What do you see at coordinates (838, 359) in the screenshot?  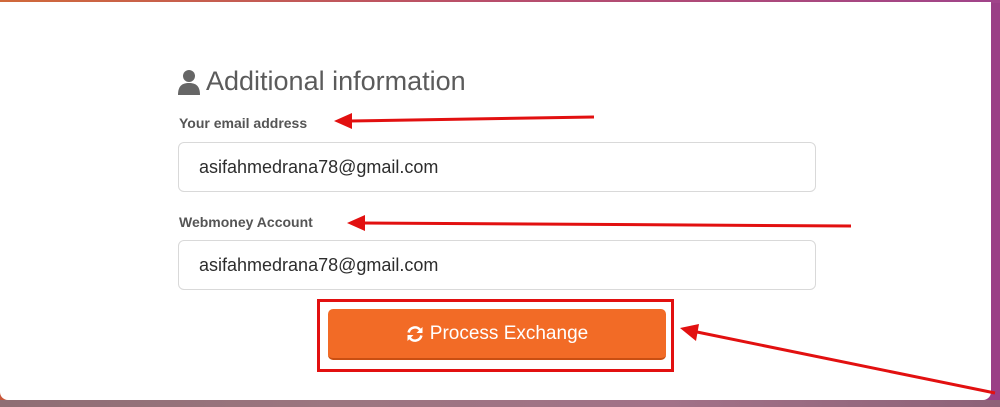 I see `button-arrow` at bounding box center [838, 359].